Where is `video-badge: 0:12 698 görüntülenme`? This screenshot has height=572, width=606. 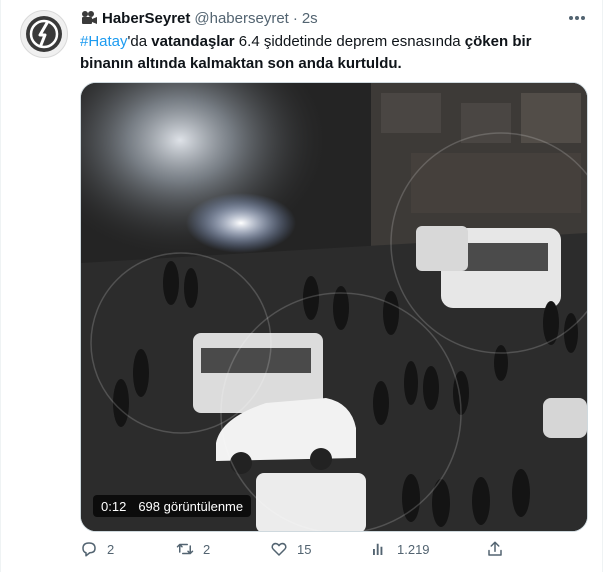 video-badge: 0:12 698 görüntülenme is located at coordinates (172, 506).